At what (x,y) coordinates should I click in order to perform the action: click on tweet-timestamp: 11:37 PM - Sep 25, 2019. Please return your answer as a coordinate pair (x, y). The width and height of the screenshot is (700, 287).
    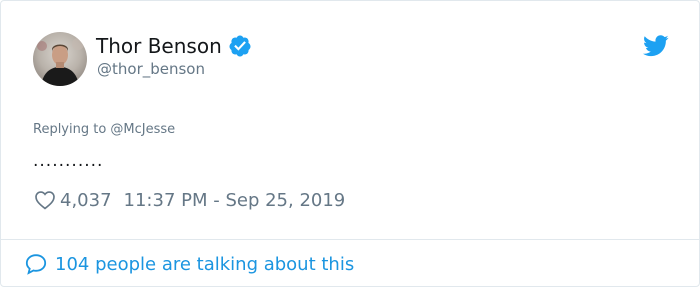
    Looking at the image, I should click on (235, 200).